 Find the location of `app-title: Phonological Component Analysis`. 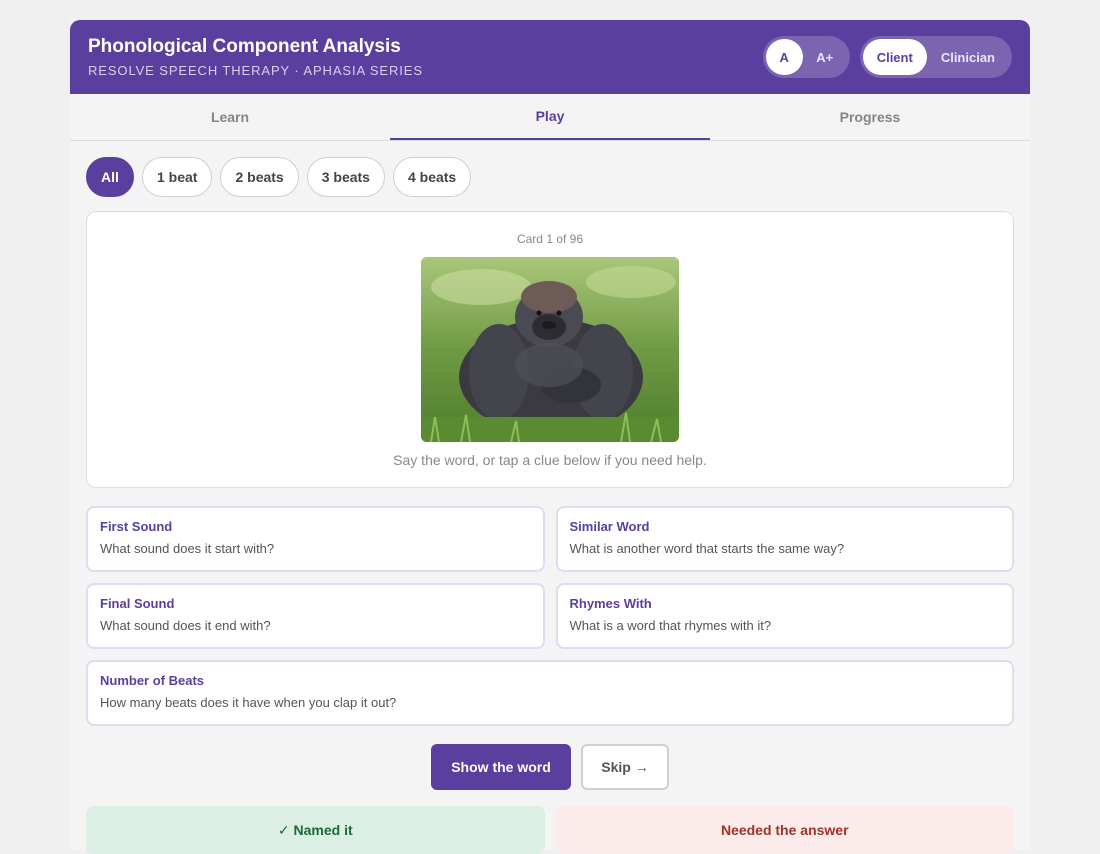

app-title: Phonological Component Analysis is located at coordinates (244, 46).